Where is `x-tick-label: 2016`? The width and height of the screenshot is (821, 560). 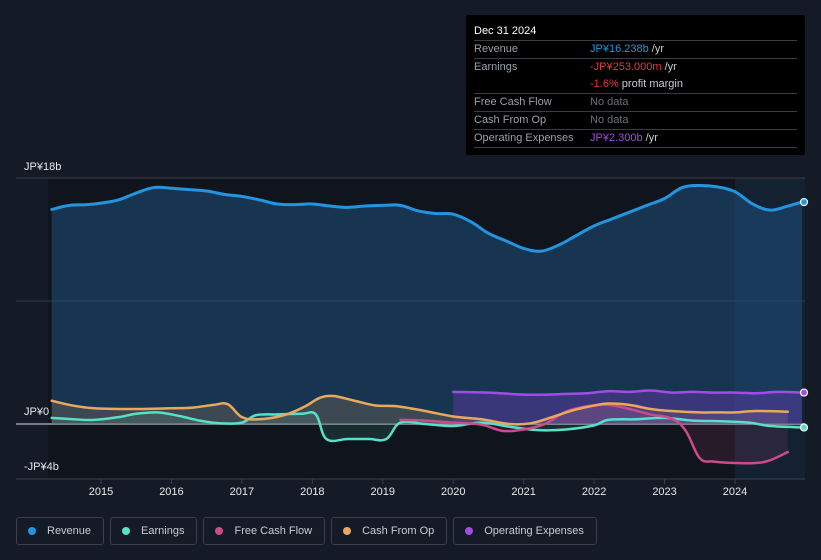
x-tick-label: 2016 is located at coordinates (171, 492).